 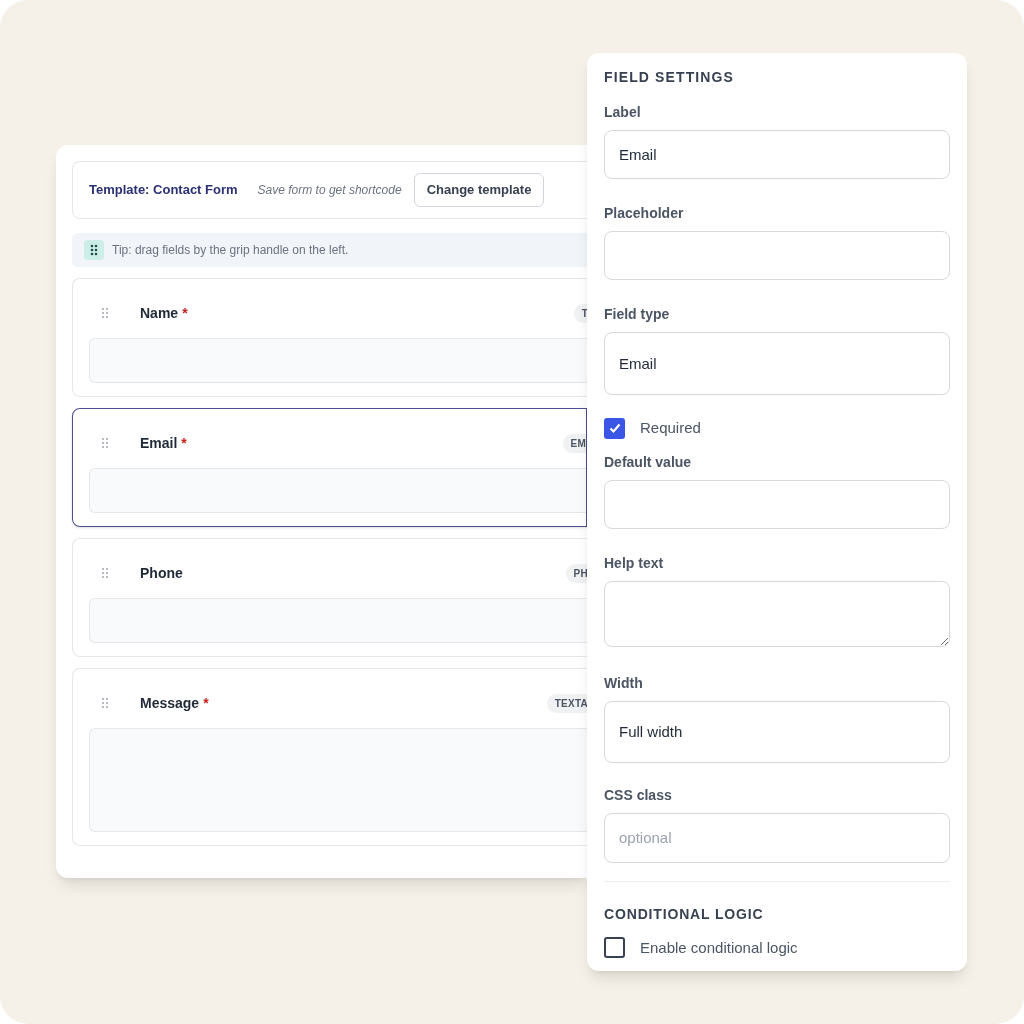 I want to click on field-card: Email * EM, so click(x=330, y=467).